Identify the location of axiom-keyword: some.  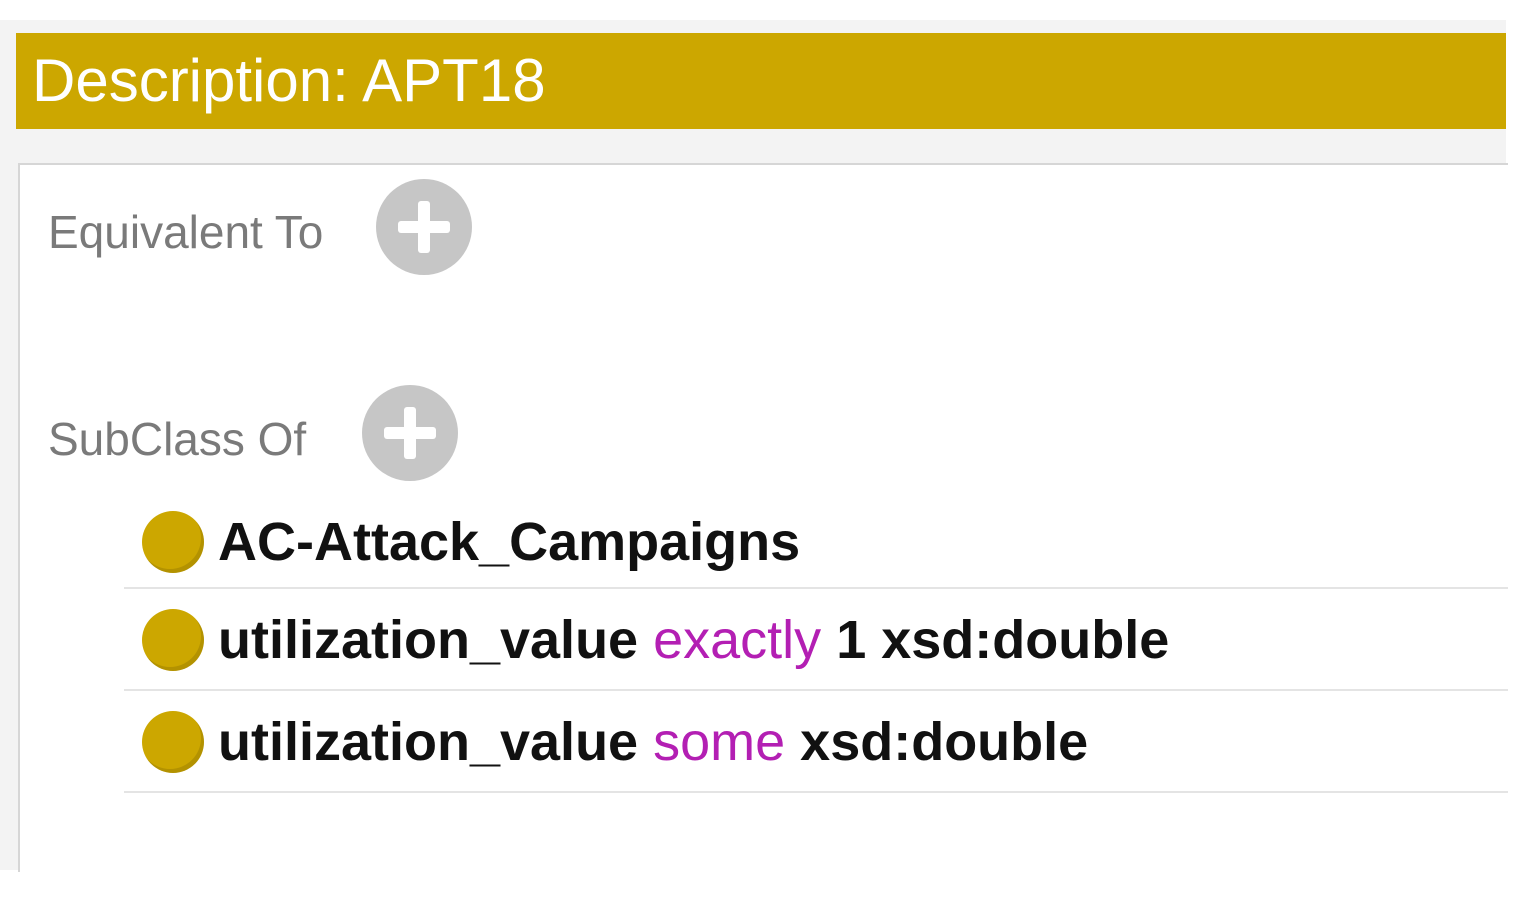
(719, 742).